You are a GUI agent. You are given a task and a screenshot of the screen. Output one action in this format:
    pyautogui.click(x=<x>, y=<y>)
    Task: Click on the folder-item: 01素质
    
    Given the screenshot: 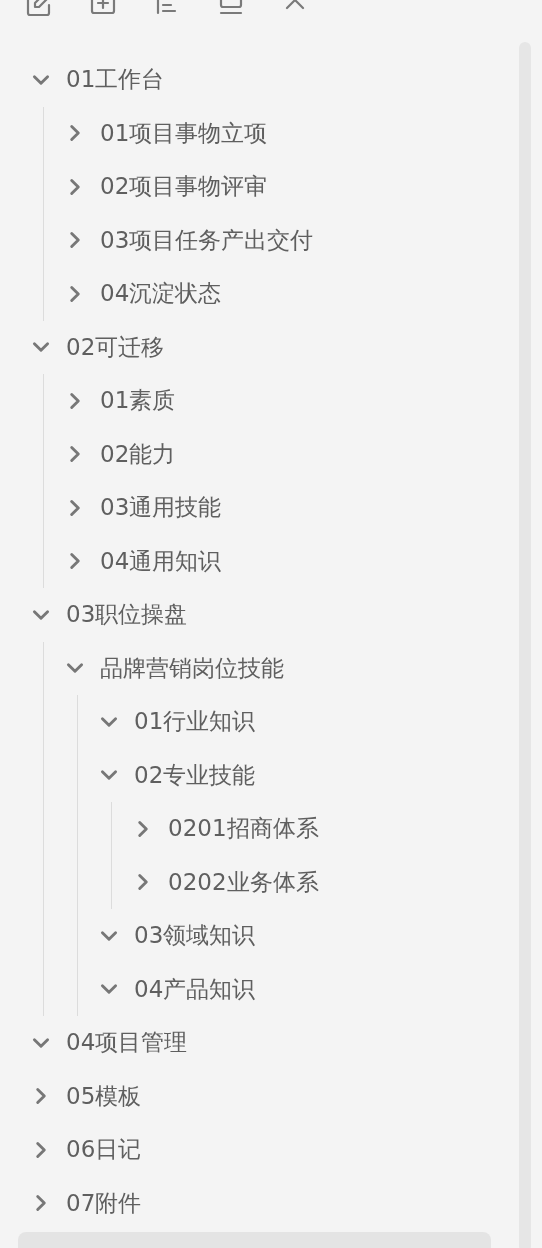 What is the action you would take?
    pyautogui.click(x=282, y=401)
    